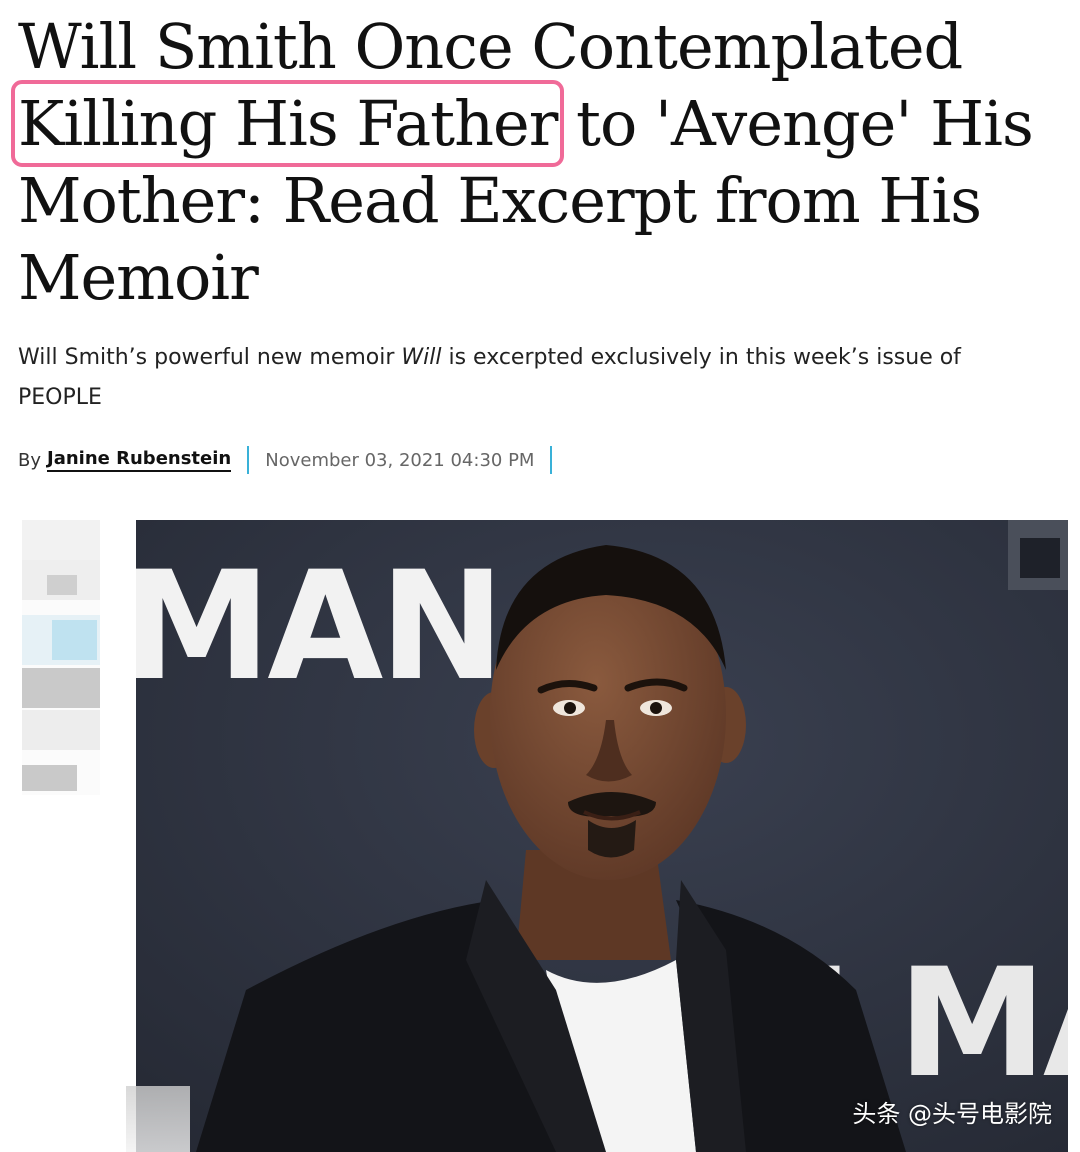  Describe the element at coordinates (421, 357) in the screenshot. I see `dek-book-title: Will` at that location.